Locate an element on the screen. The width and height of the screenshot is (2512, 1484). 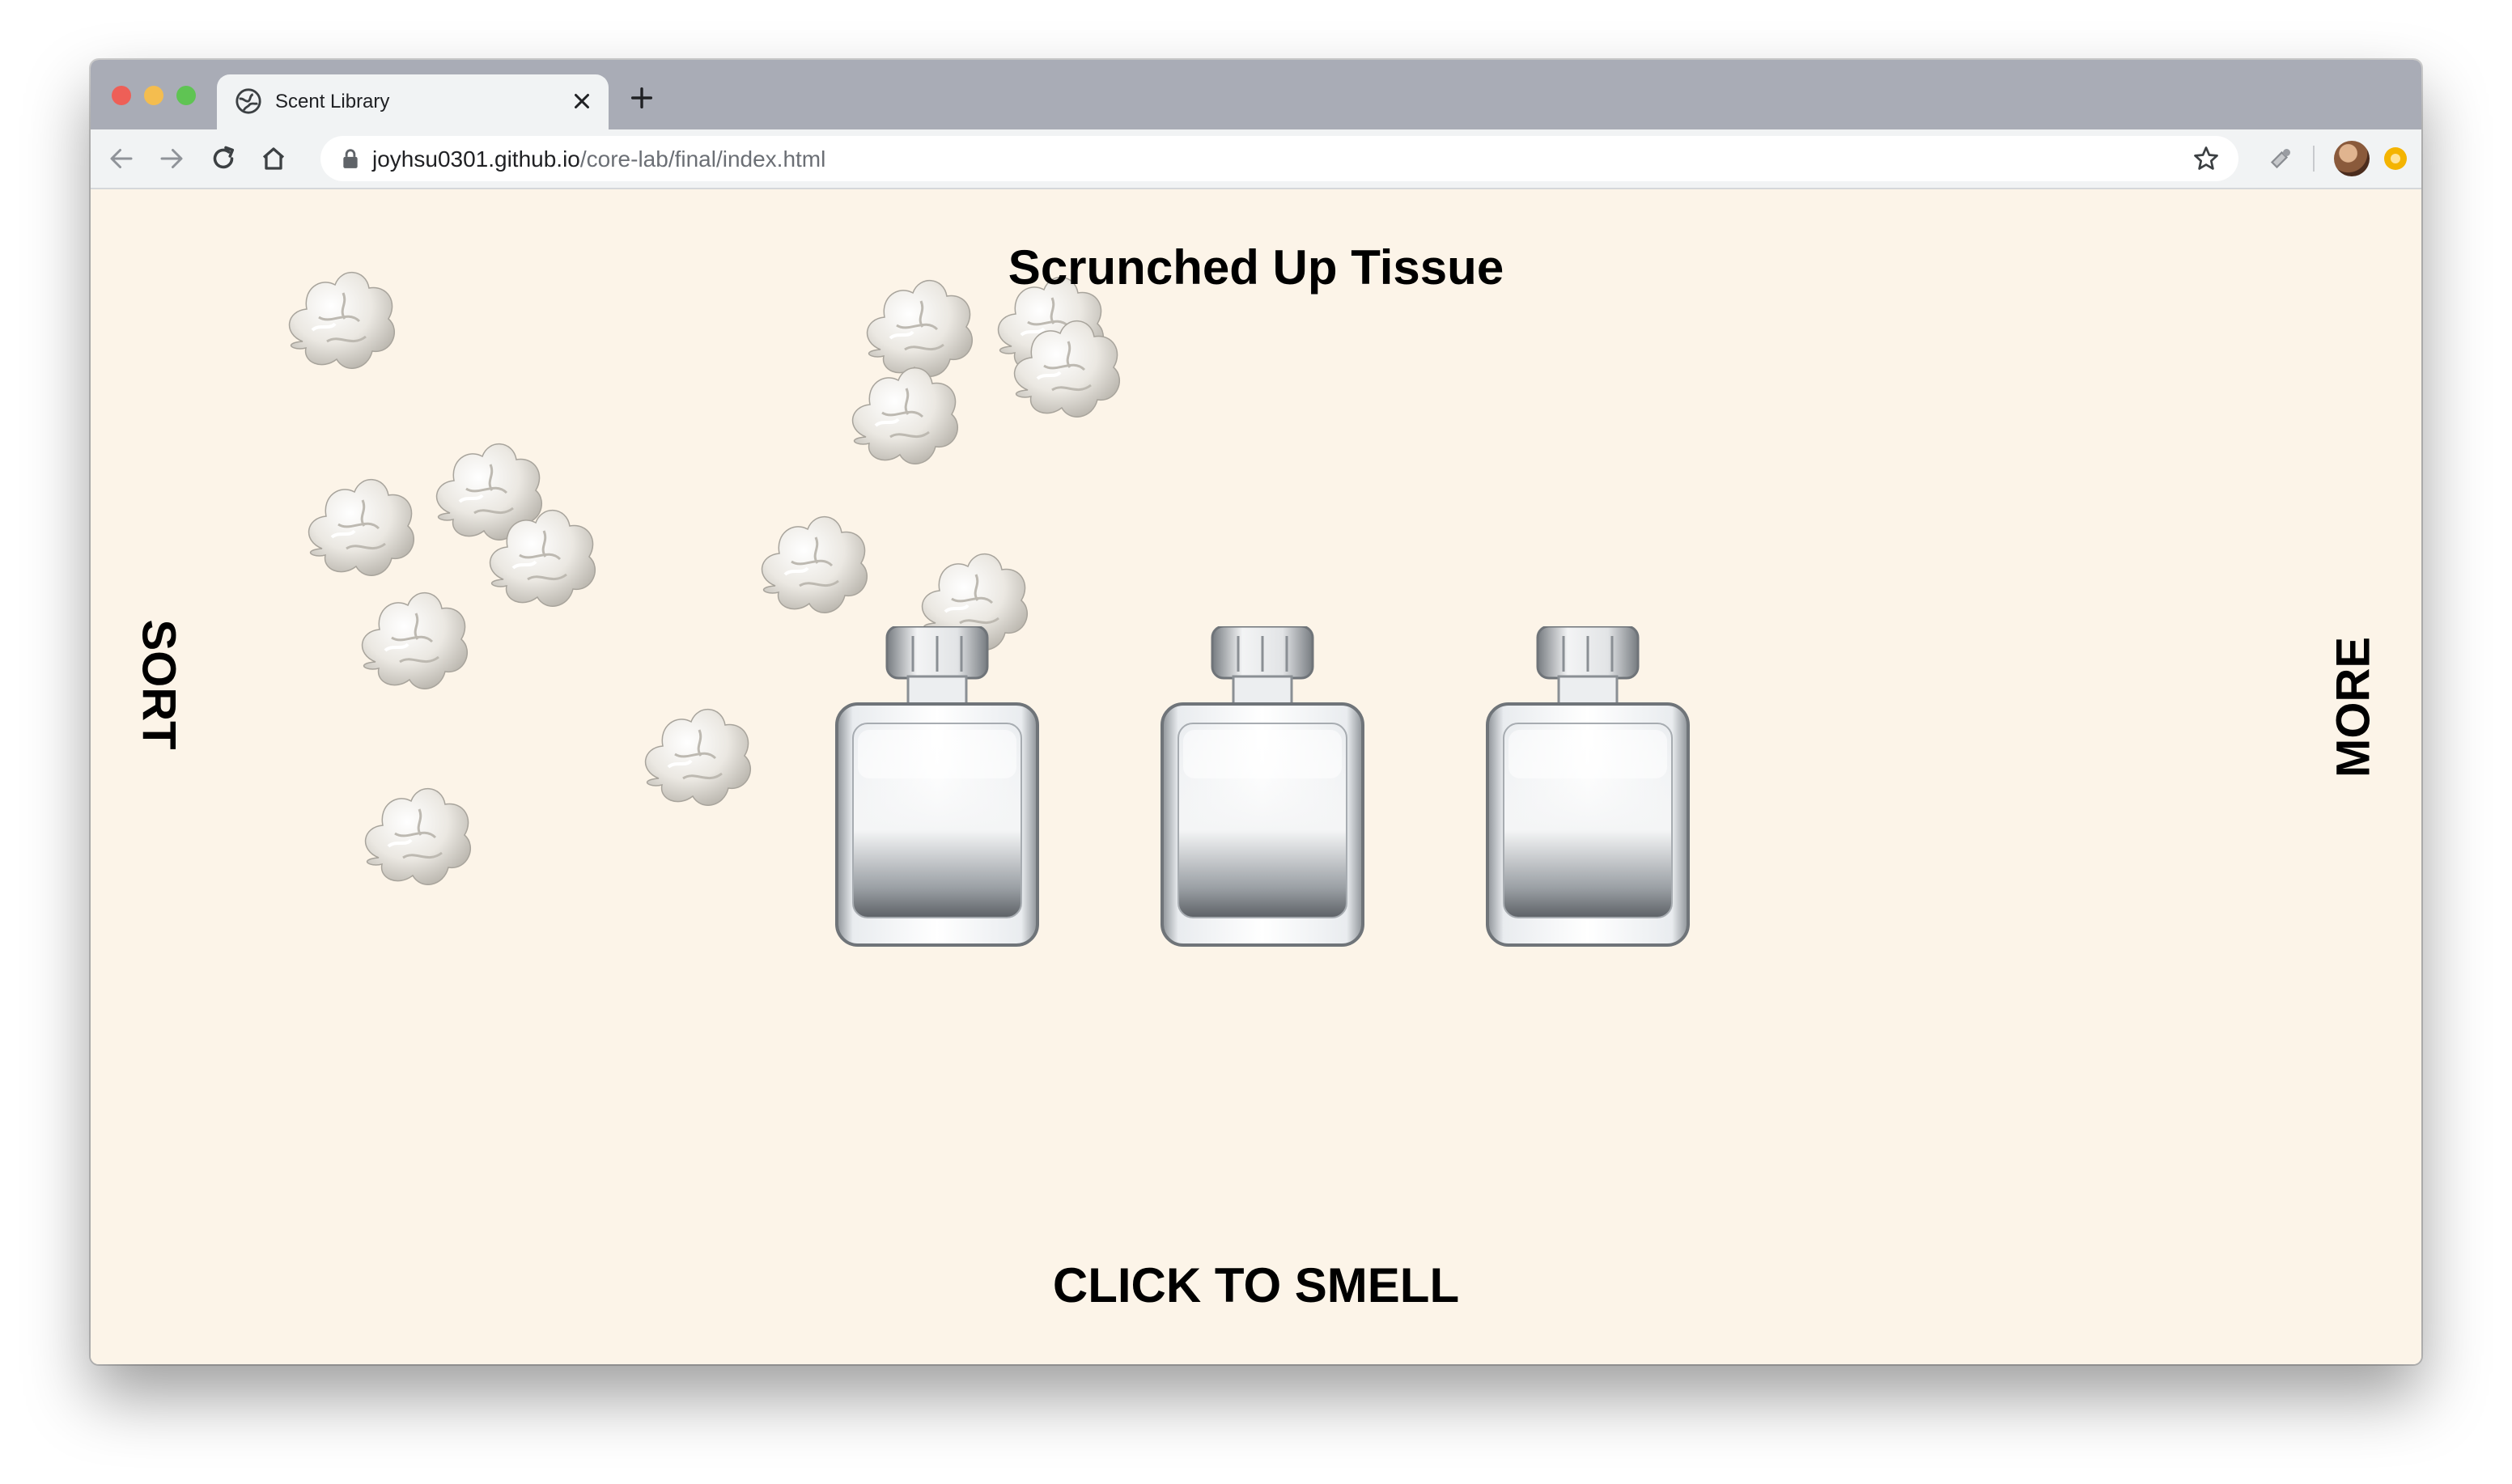
sort-button: SORT is located at coordinates (159, 684).